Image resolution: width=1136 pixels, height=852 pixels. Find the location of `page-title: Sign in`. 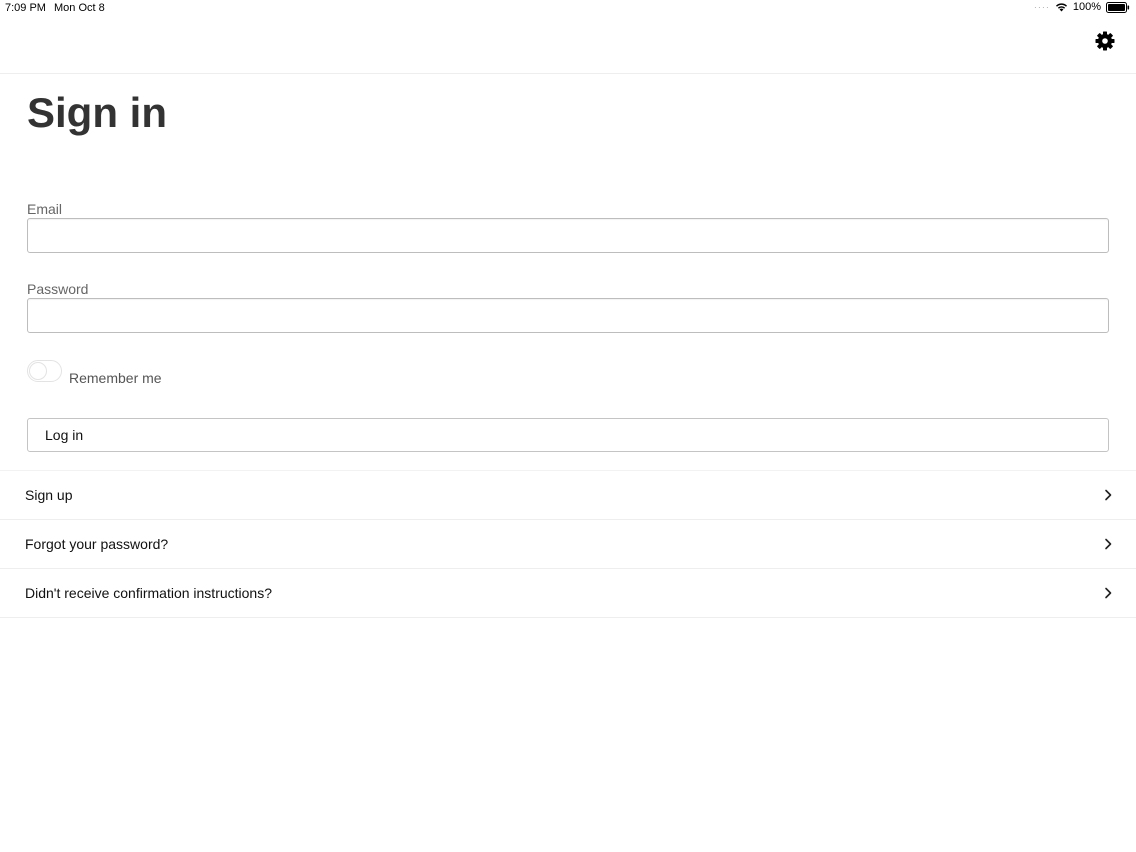

page-title: Sign in is located at coordinates (97, 112).